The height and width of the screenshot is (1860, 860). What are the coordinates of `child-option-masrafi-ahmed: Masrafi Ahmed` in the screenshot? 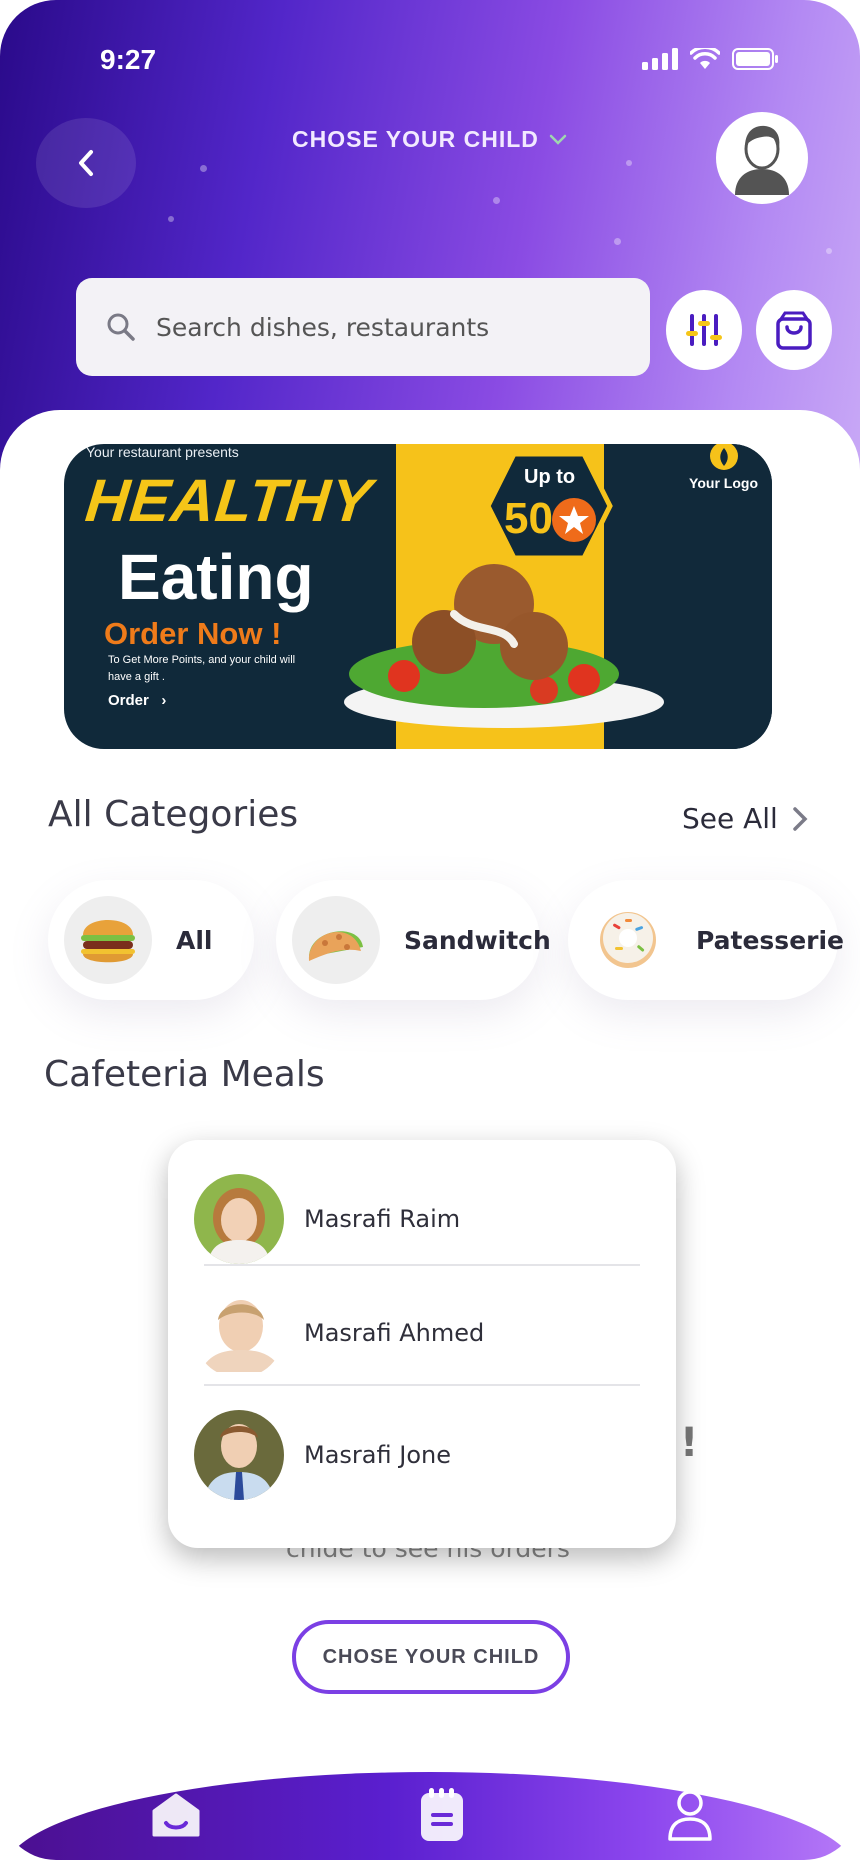 It's located at (422, 1333).